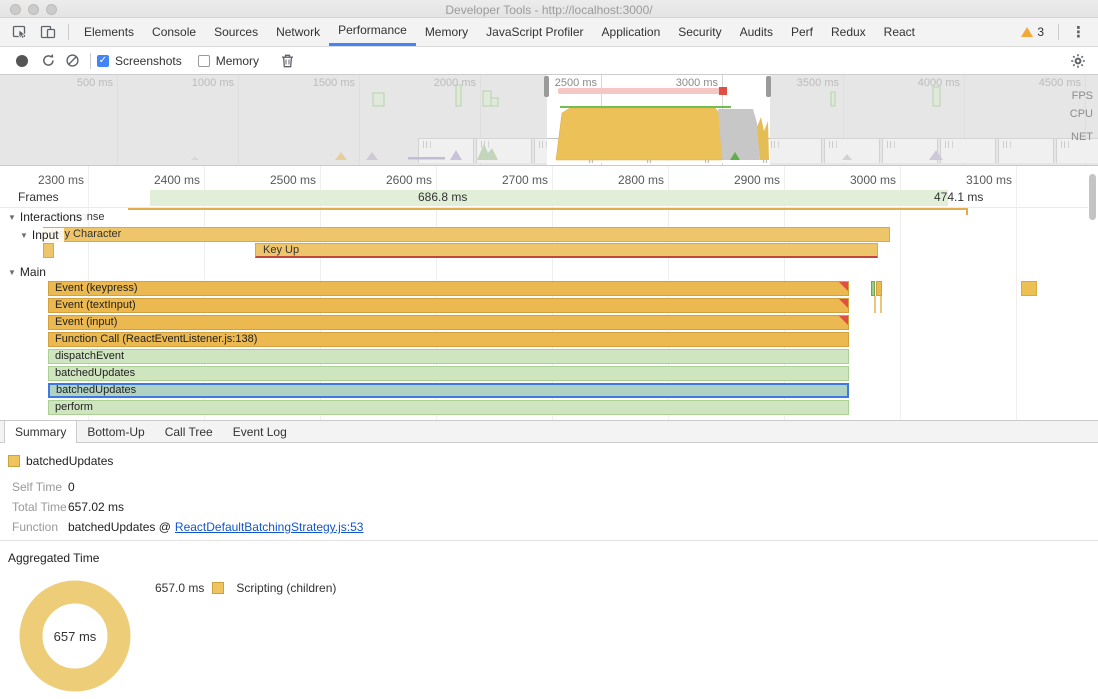 Image resolution: width=1098 pixels, height=699 pixels. Describe the element at coordinates (109, 32) in the screenshot. I see `tab-elements: Elements` at that location.